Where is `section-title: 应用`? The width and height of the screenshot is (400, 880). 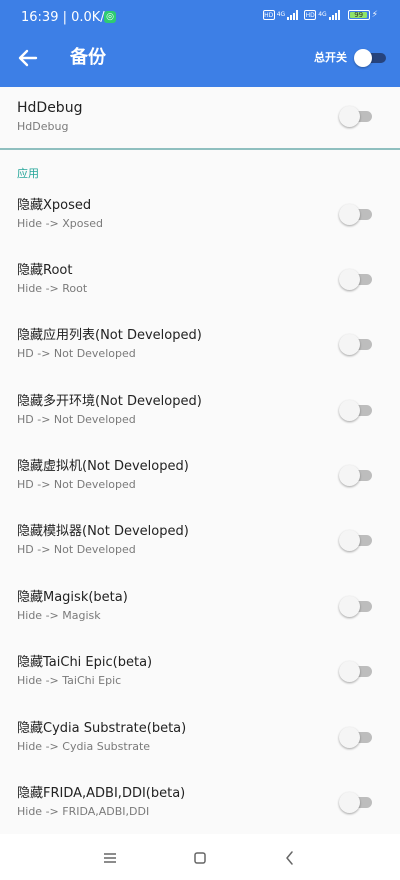 section-title: 应用 is located at coordinates (28, 173).